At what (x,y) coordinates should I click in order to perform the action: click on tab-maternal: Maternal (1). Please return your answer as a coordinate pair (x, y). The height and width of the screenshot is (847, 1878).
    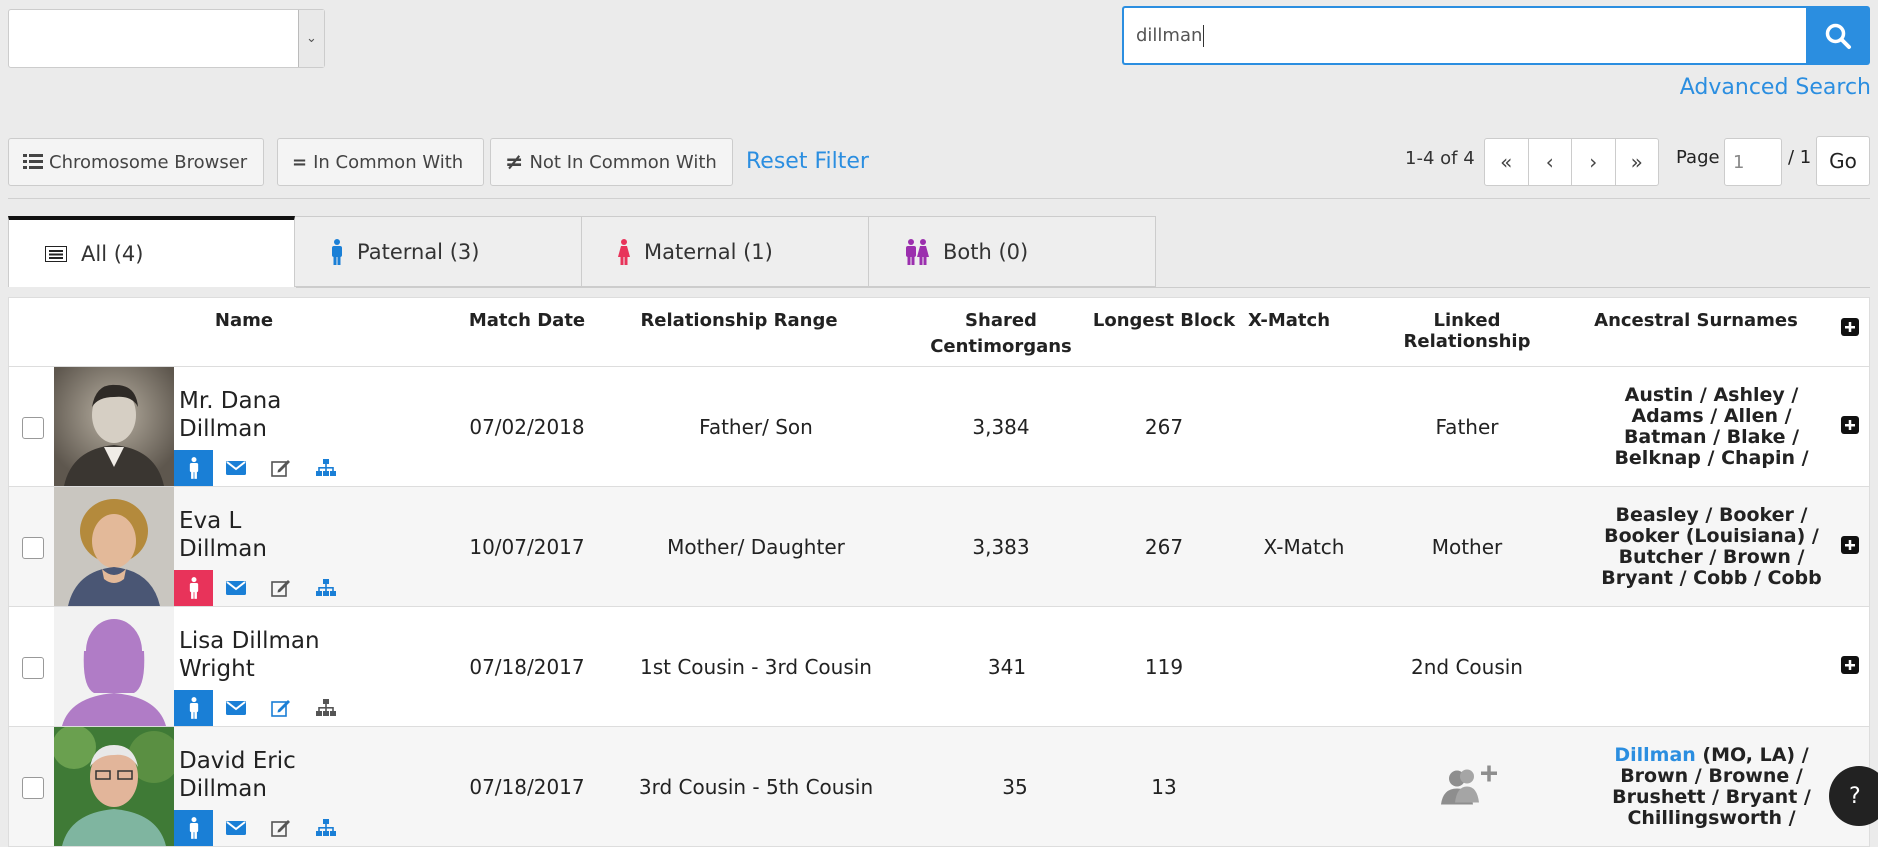
    Looking at the image, I should click on (725, 251).